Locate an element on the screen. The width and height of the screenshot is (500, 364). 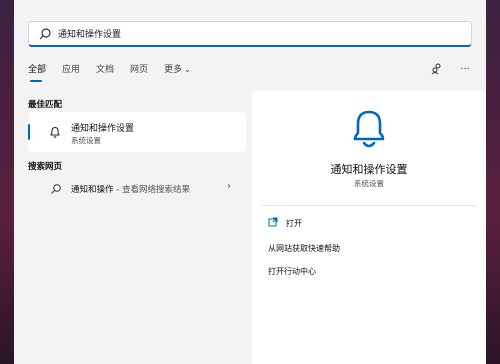
tab-web-label: 网页 is located at coordinates (139, 70).